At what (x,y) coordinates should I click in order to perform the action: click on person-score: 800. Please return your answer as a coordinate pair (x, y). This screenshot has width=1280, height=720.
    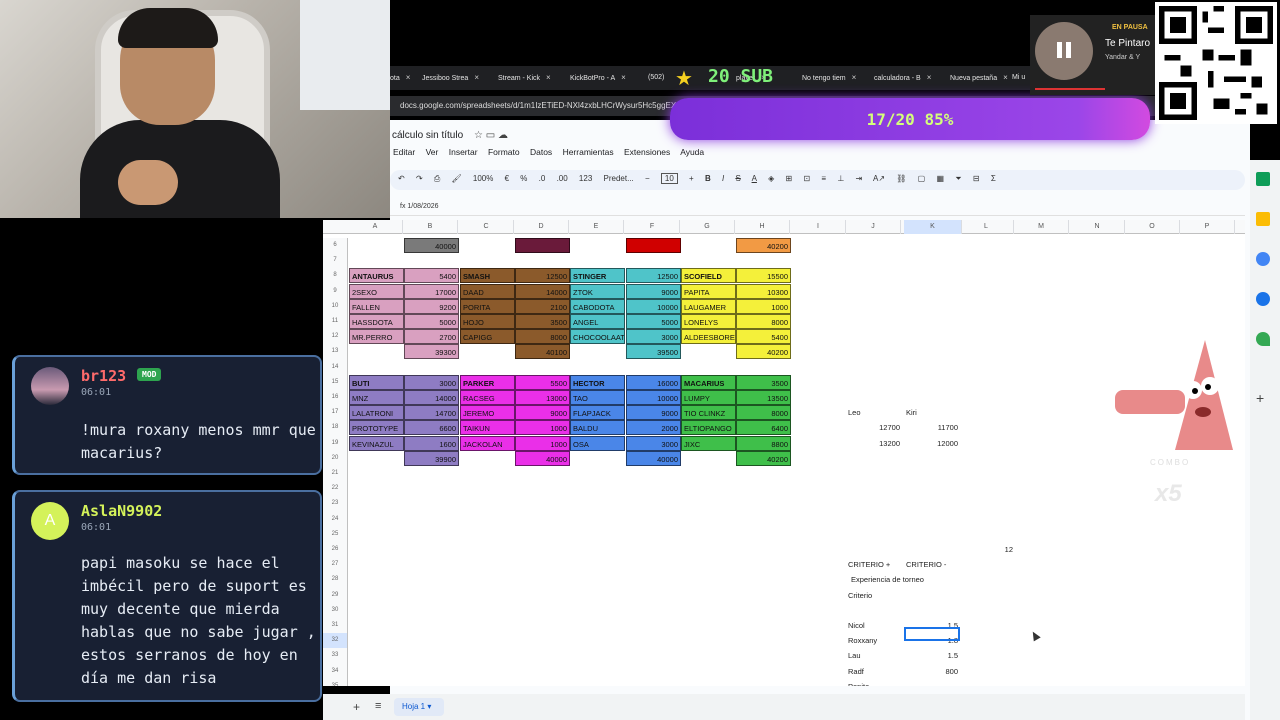
    Looking at the image, I should click on (931, 671).